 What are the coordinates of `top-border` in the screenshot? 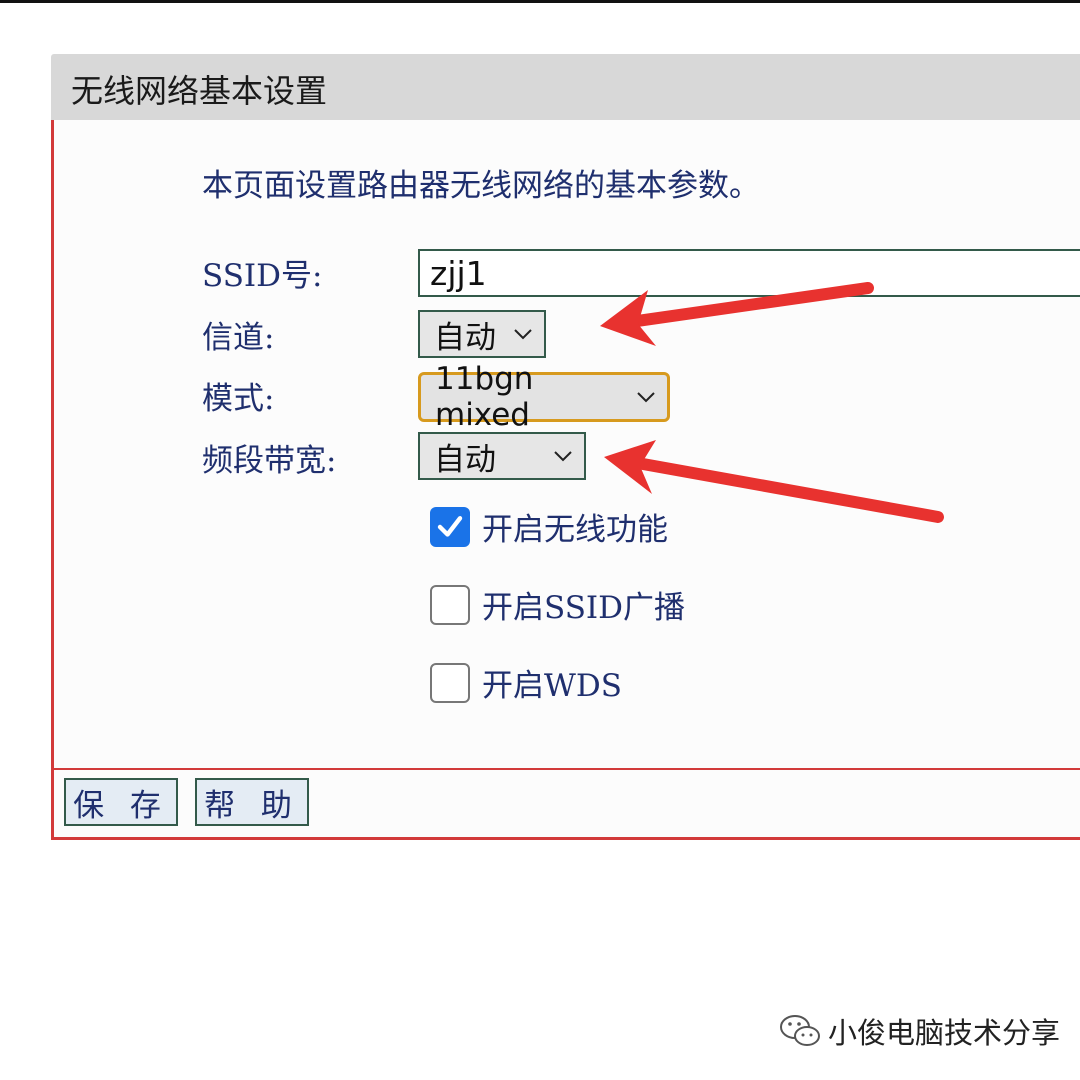 It's located at (540, 1).